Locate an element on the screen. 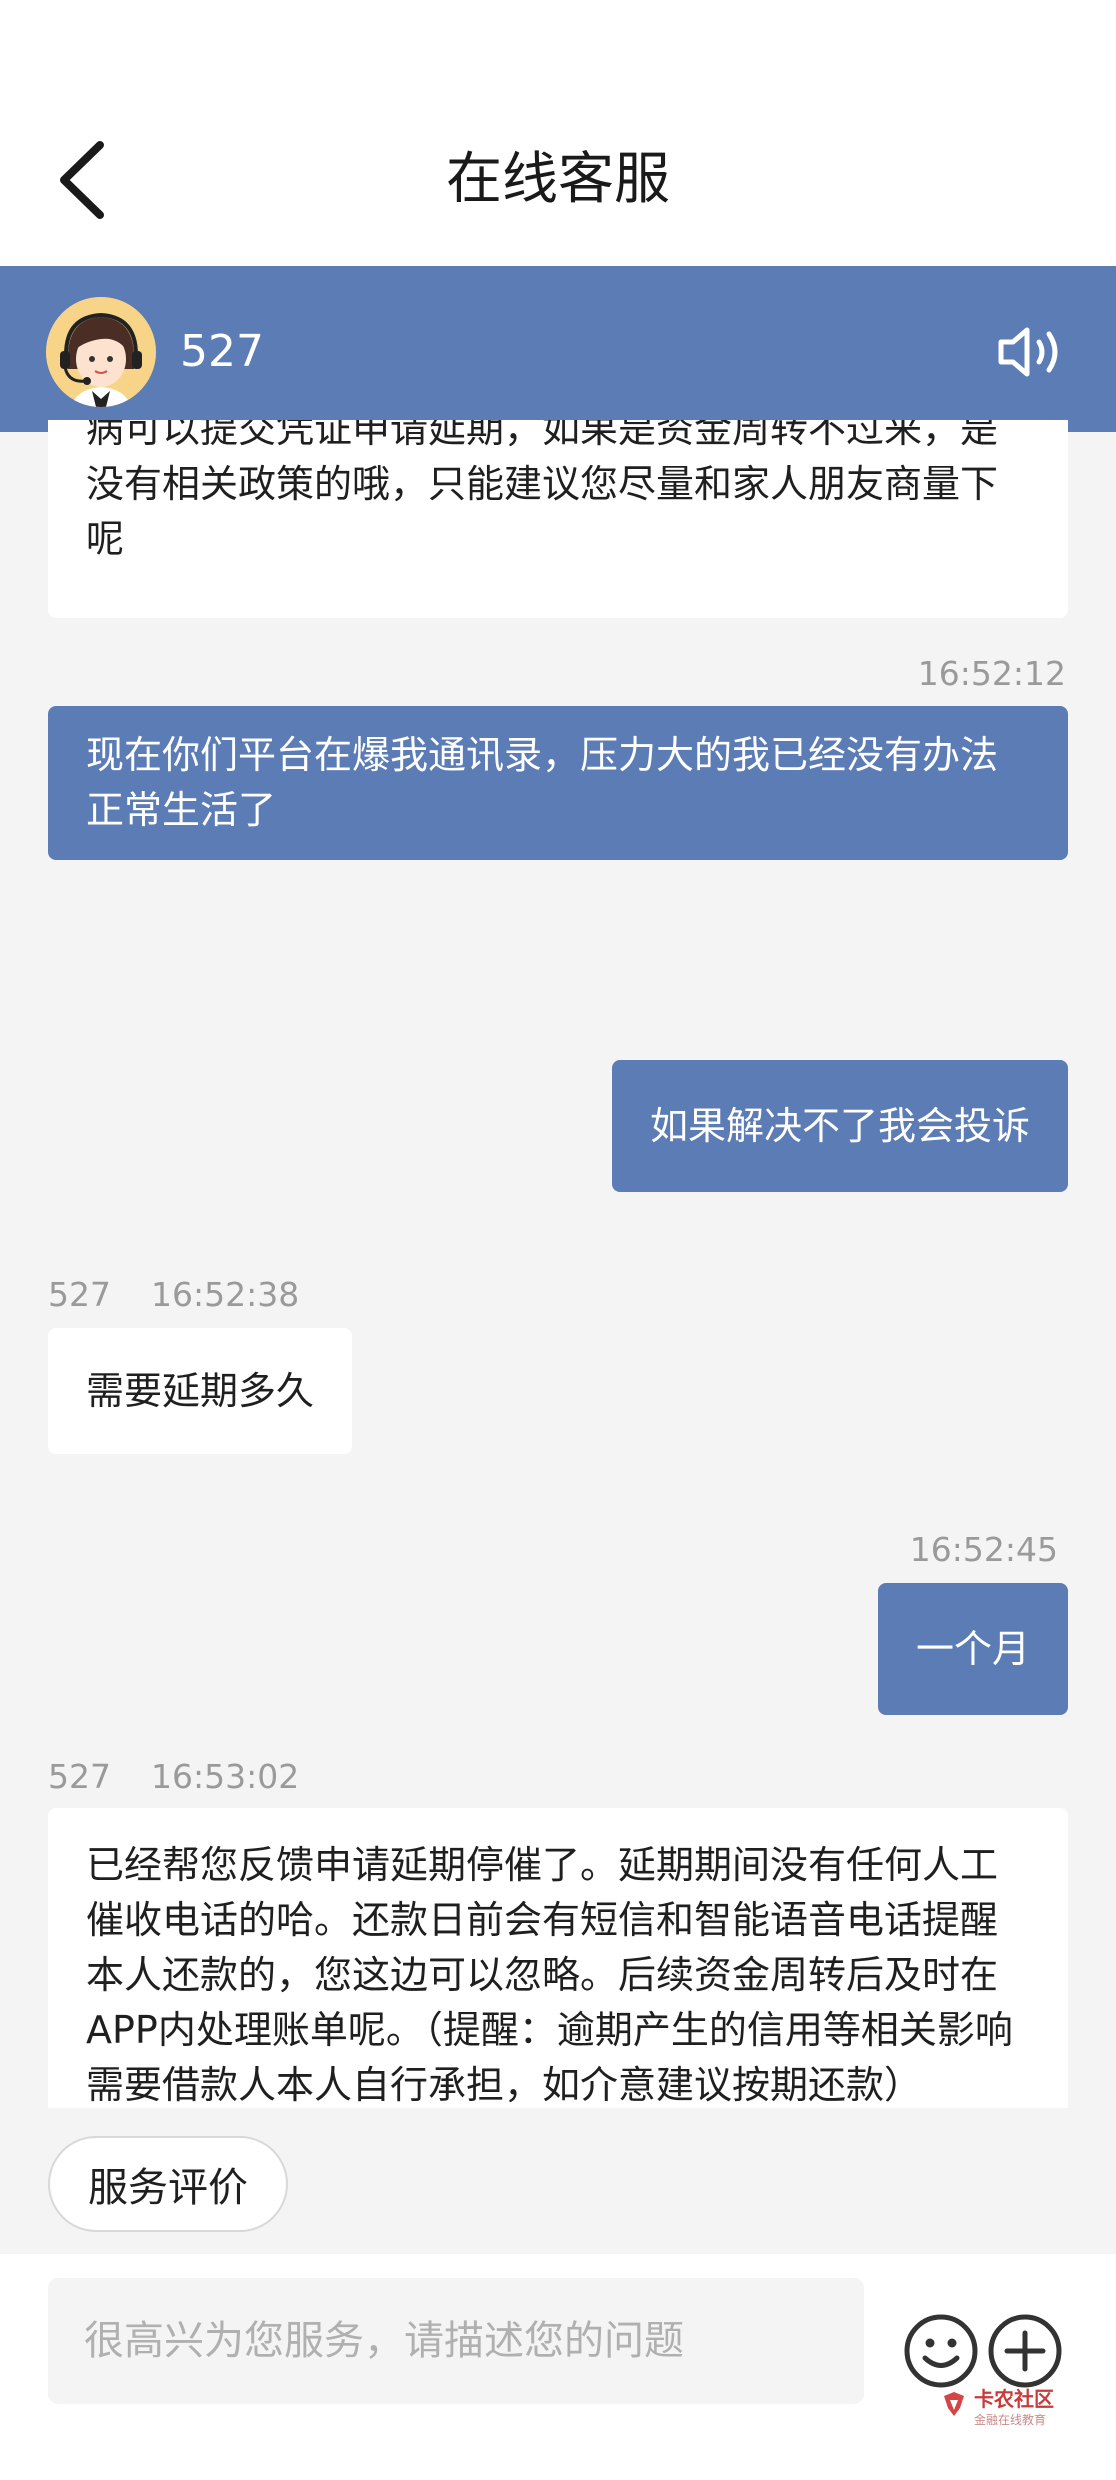  page-title: 在线客服 is located at coordinates (558, 179).